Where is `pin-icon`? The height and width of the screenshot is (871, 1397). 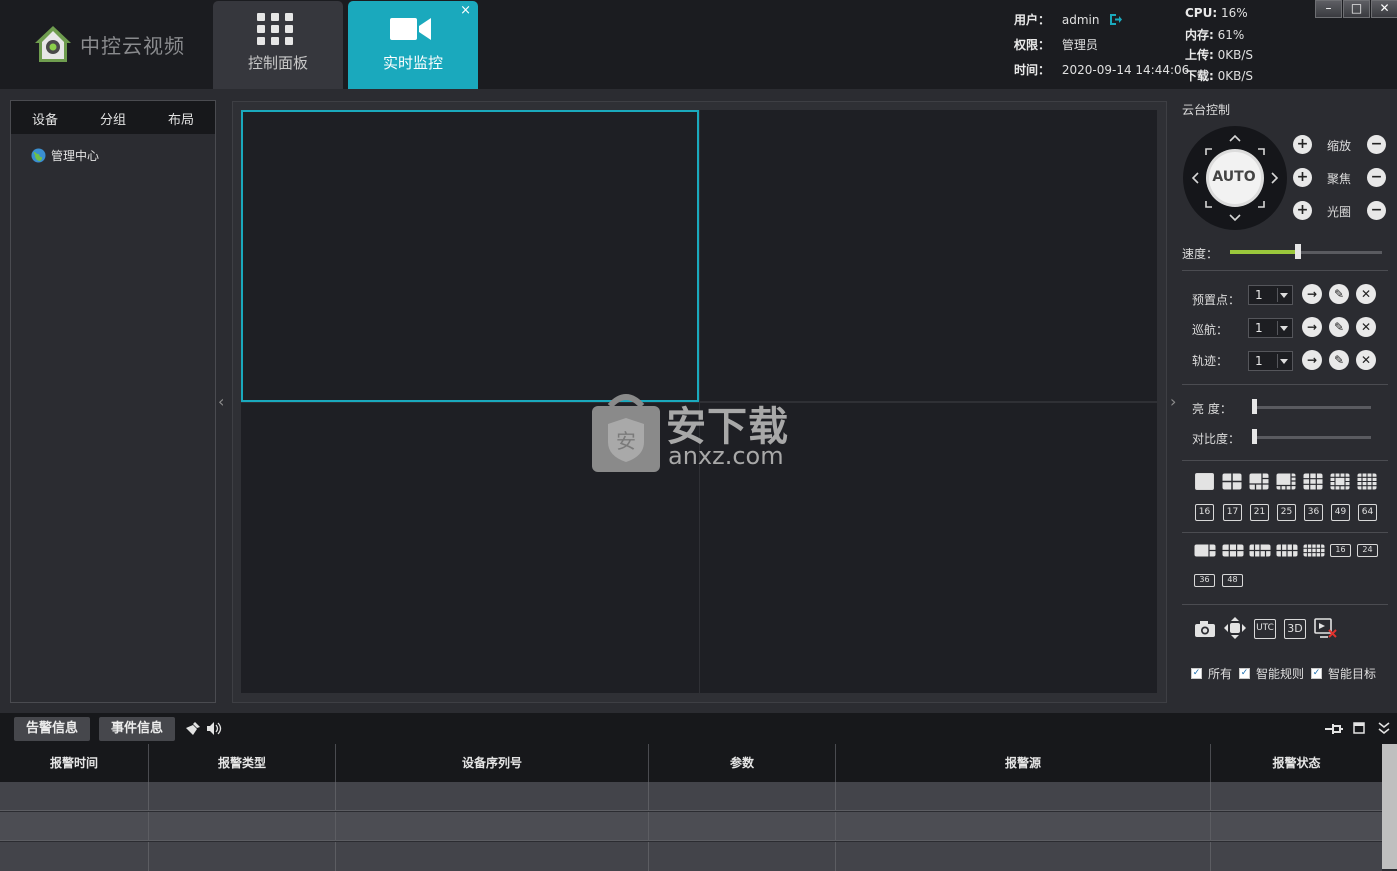
pin-icon is located at coordinates (1334, 729).